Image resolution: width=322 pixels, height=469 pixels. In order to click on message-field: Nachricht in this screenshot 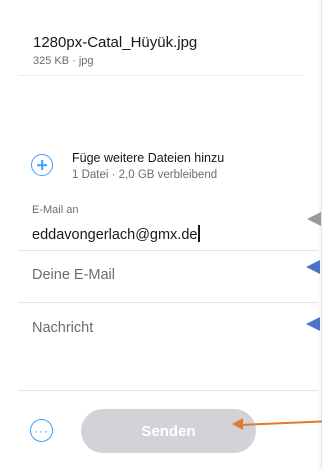, I will do `click(168, 330)`.